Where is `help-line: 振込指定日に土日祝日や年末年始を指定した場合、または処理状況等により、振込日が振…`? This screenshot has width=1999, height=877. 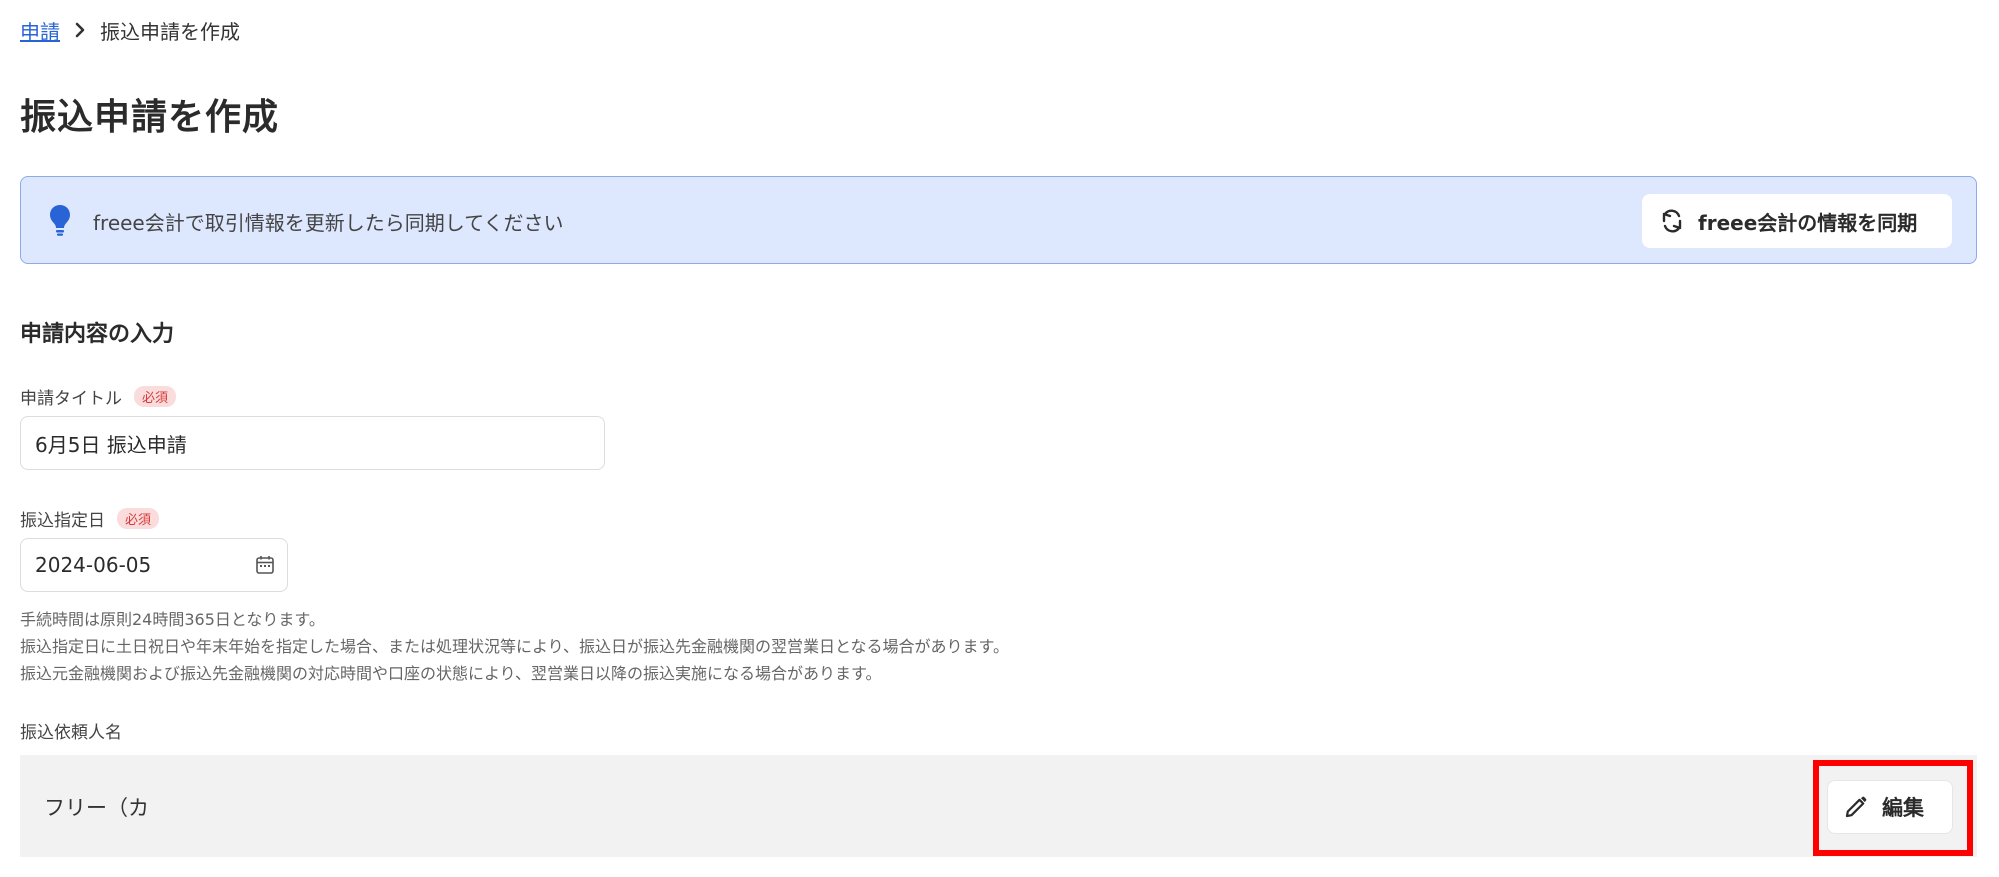 help-line: 振込指定日に土日祝日や年末年始を指定した場合、または処理状況等により、振込日が振… is located at coordinates (514, 646).